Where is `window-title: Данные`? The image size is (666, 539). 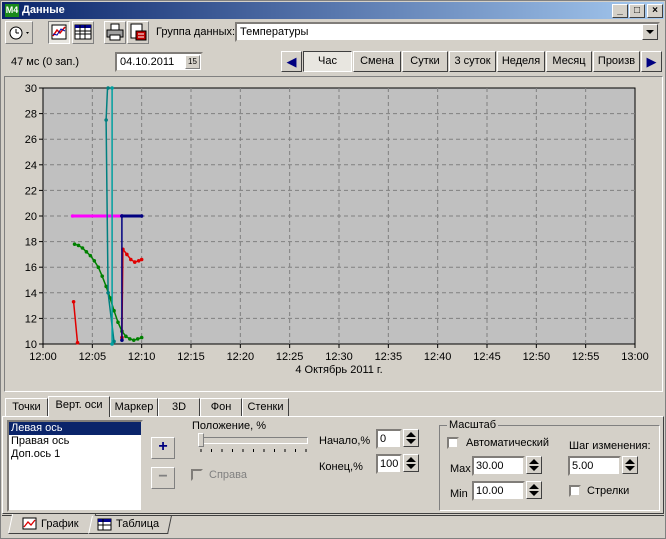
window-title: Данные is located at coordinates (43, 10).